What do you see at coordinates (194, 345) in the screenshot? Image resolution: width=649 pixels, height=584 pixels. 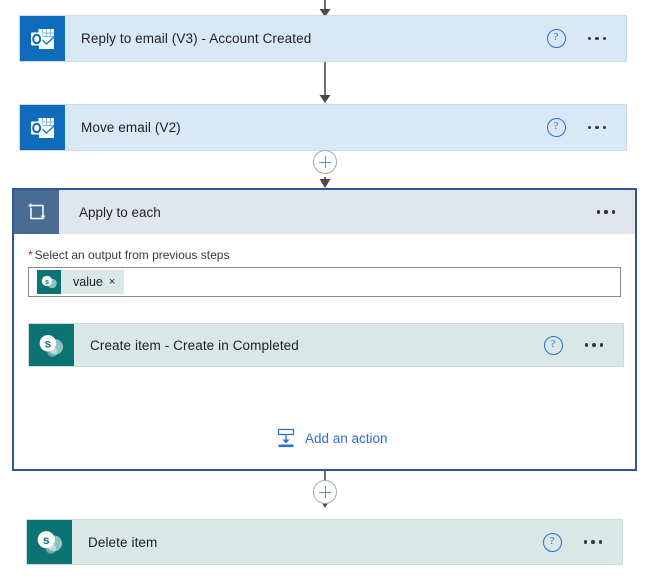 I see `action-title: Create item - Create in Completed` at bounding box center [194, 345].